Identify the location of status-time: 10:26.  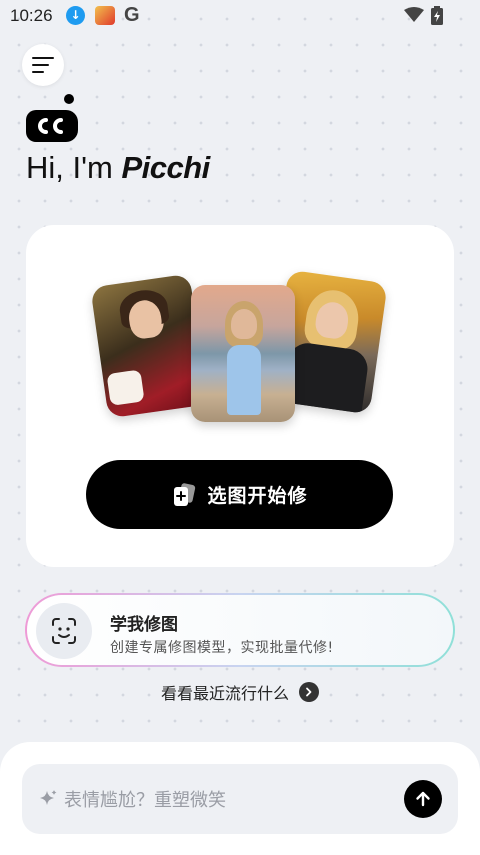
(31, 15).